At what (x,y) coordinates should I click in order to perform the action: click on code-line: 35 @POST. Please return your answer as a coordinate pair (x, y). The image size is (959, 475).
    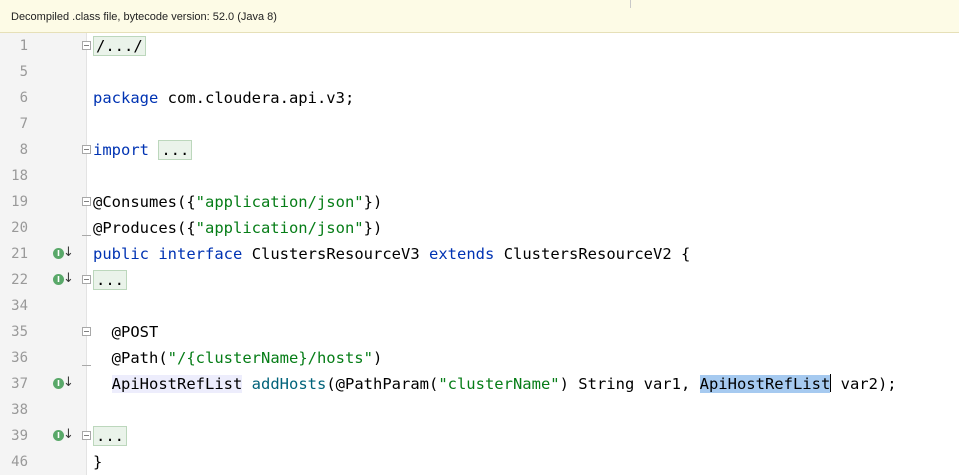
    Looking at the image, I should click on (479, 332).